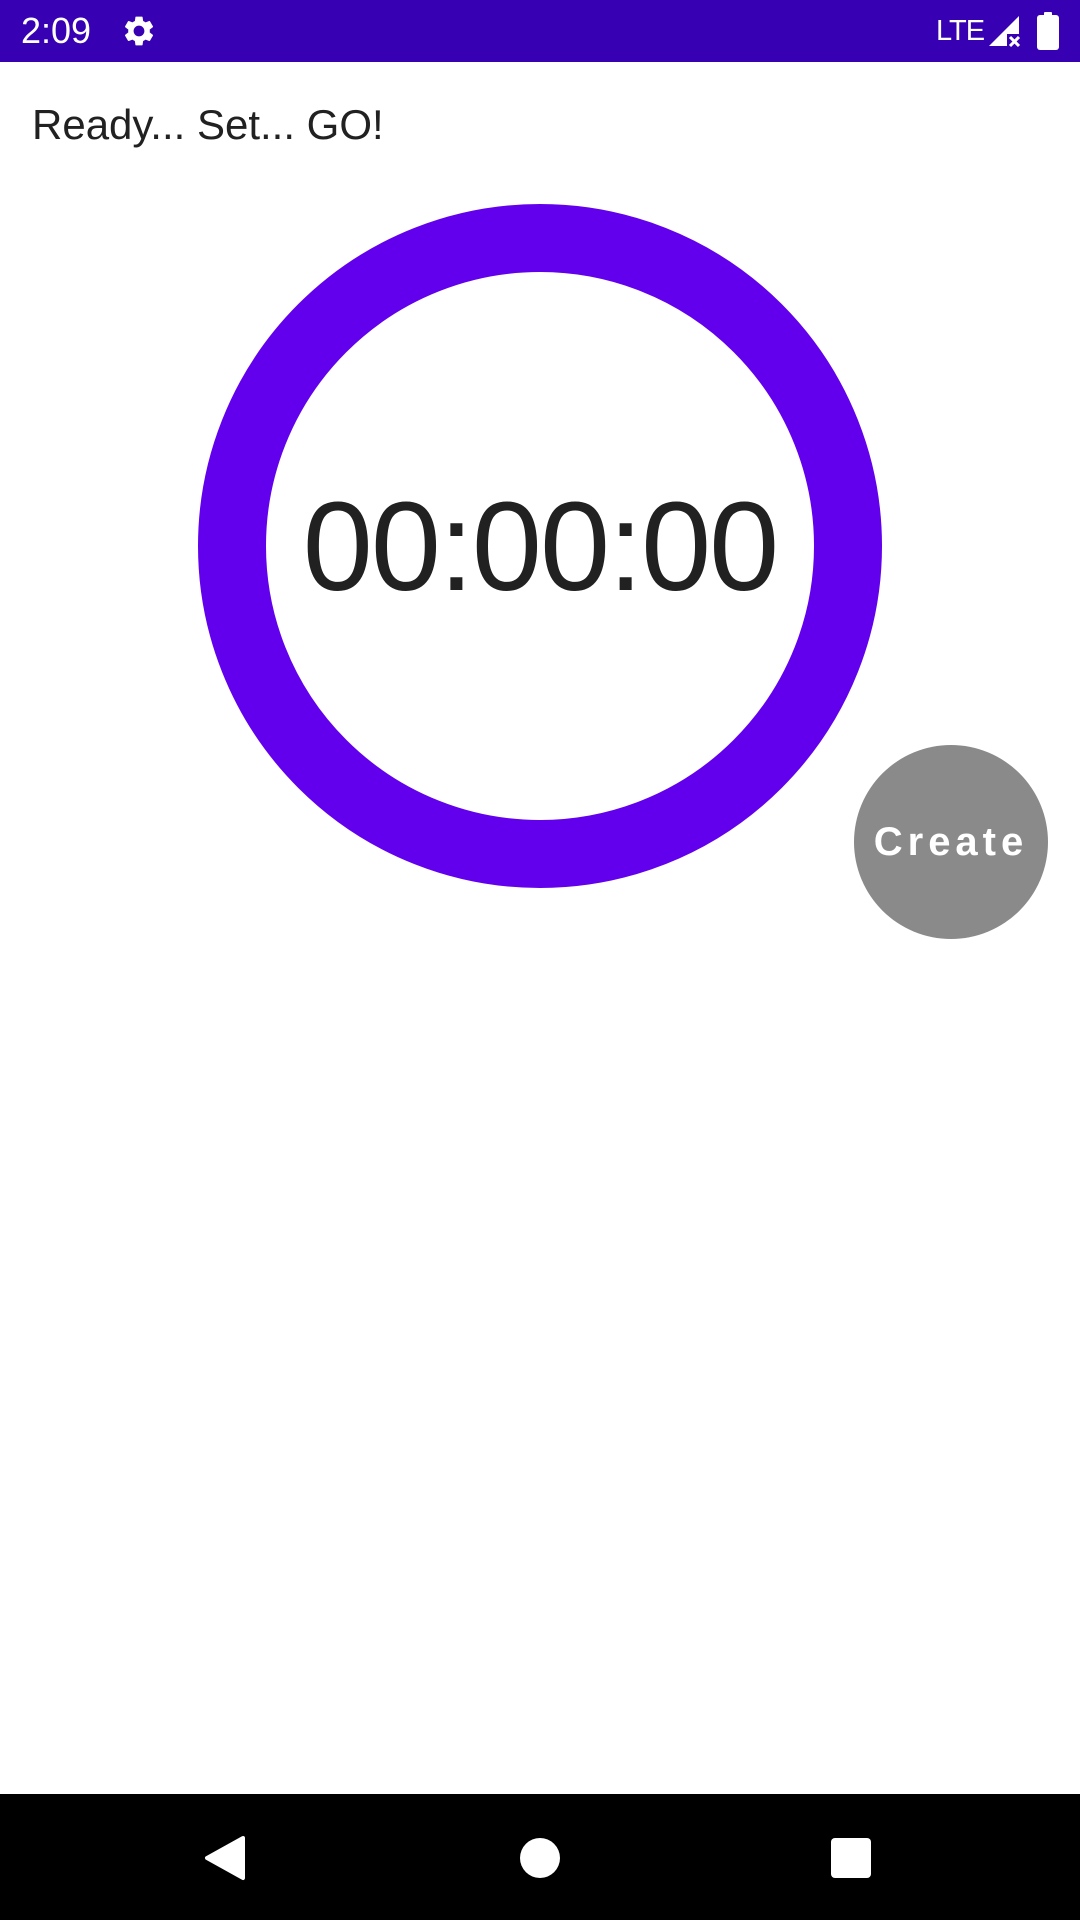 The image size is (1080, 1920). I want to click on gear-icon, so click(139, 31).